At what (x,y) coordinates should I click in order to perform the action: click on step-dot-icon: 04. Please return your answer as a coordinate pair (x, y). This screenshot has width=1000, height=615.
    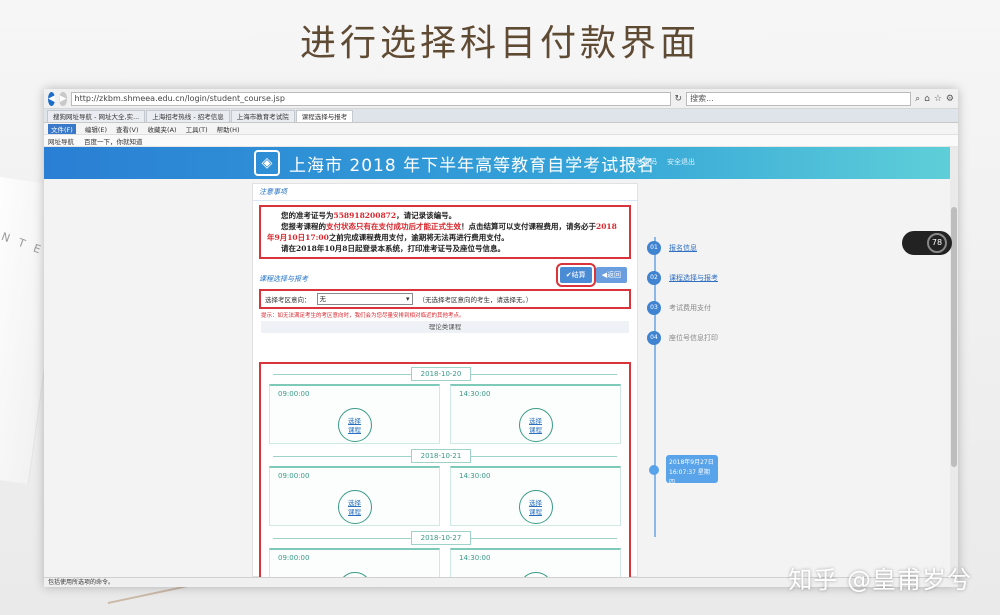
    Looking at the image, I should click on (654, 338).